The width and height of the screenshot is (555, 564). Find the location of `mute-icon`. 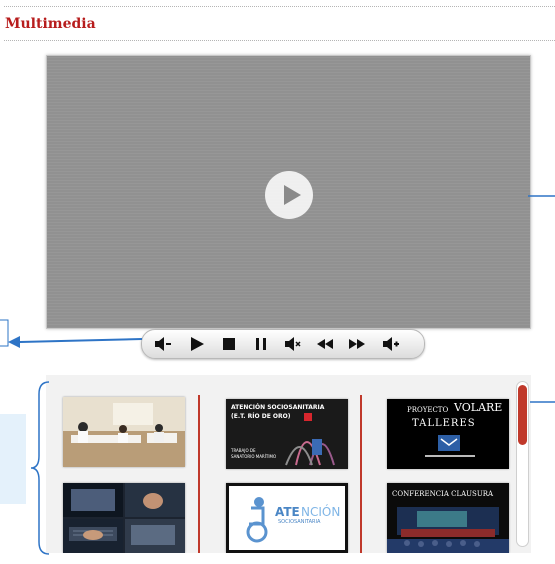

mute-icon is located at coordinates (293, 344).